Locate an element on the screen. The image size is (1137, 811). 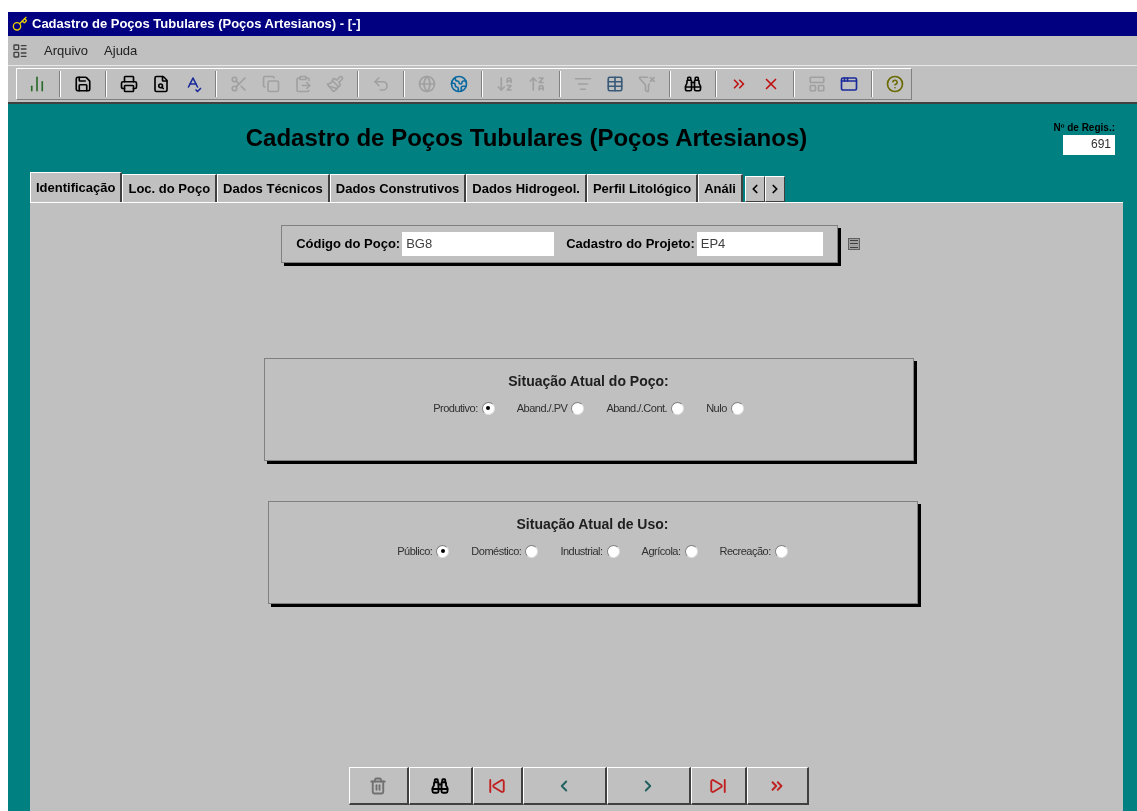
lookup-icon is located at coordinates (853, 244).